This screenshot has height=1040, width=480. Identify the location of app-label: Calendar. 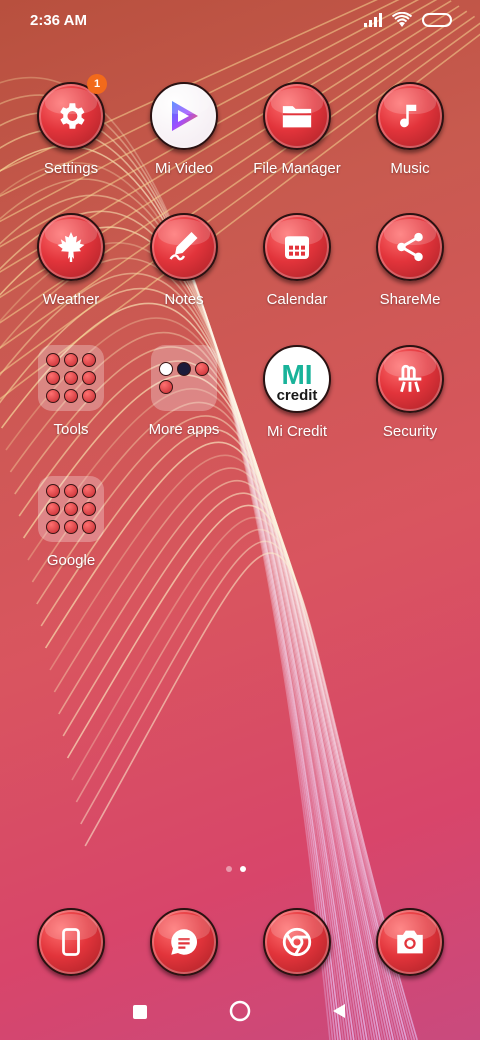
(297, 299).